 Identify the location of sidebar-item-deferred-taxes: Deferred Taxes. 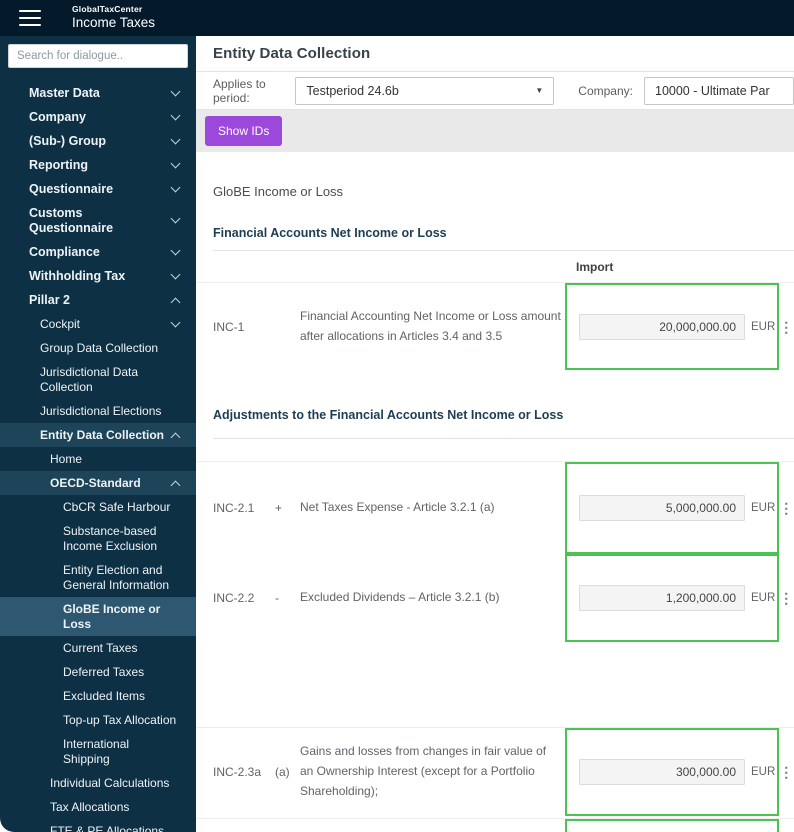
(98, 672).